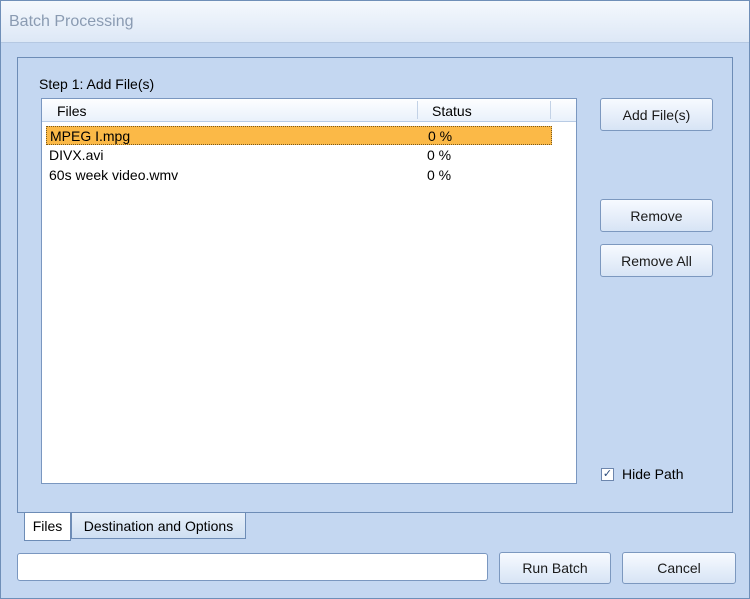 The image size is (750, 599). What do you see at coordinates (114, 175) in the screenshot?
I see `file-name: 60s week video.wmv` at bounding box center [114, 175].